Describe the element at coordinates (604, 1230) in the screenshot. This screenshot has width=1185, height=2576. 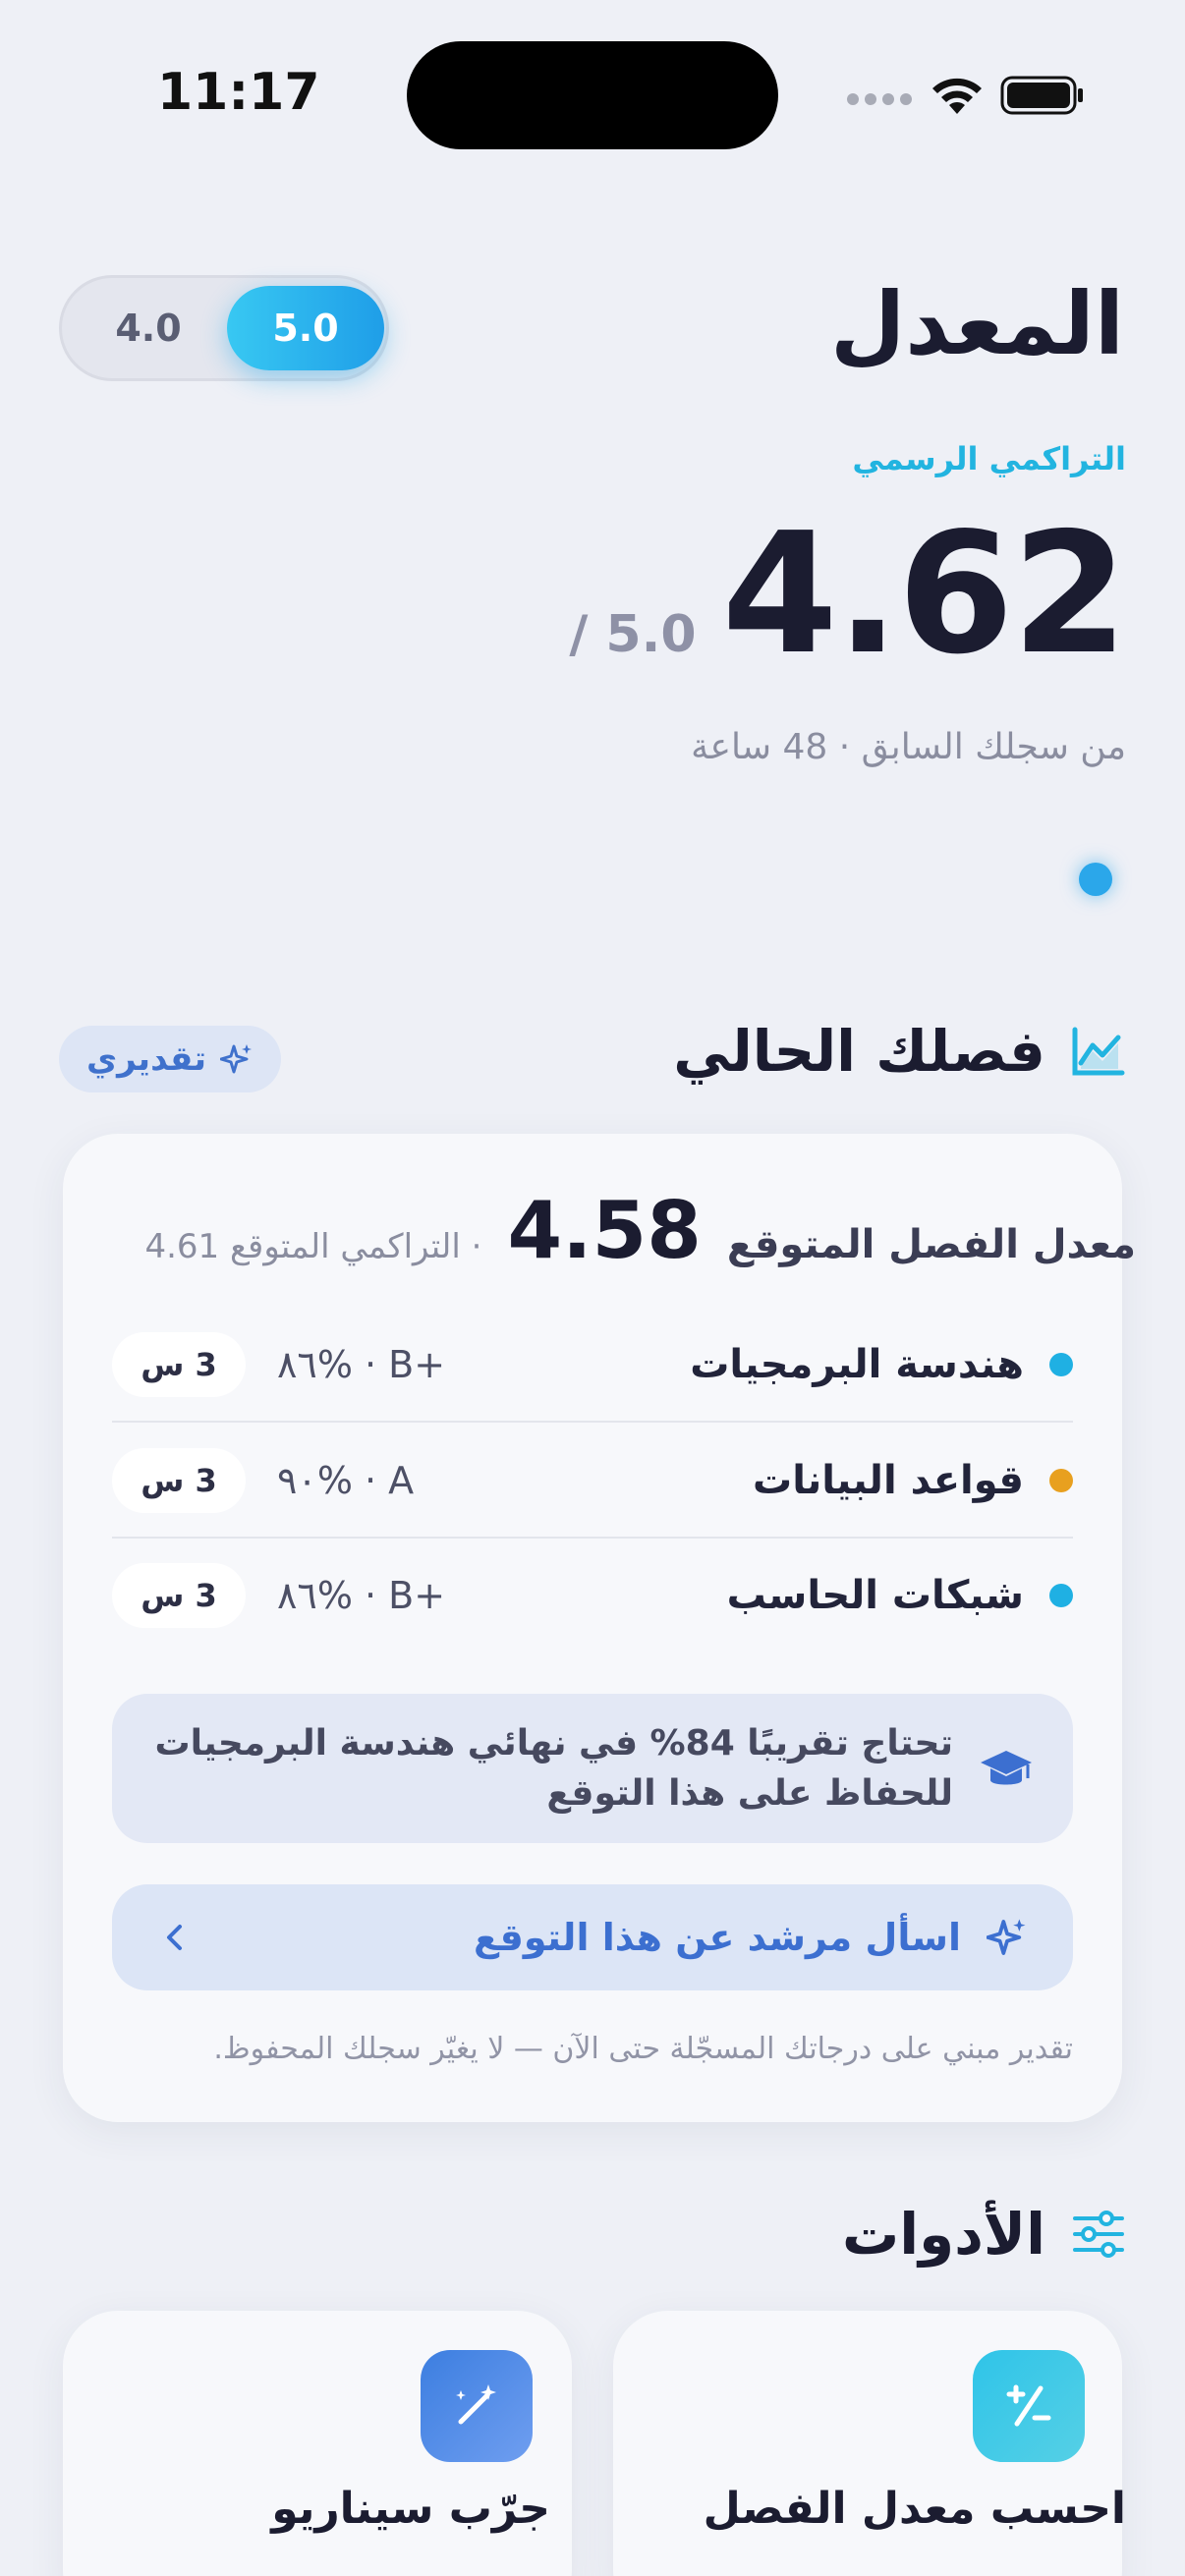
I see `expected-gpa-value: 4.58` at that location.